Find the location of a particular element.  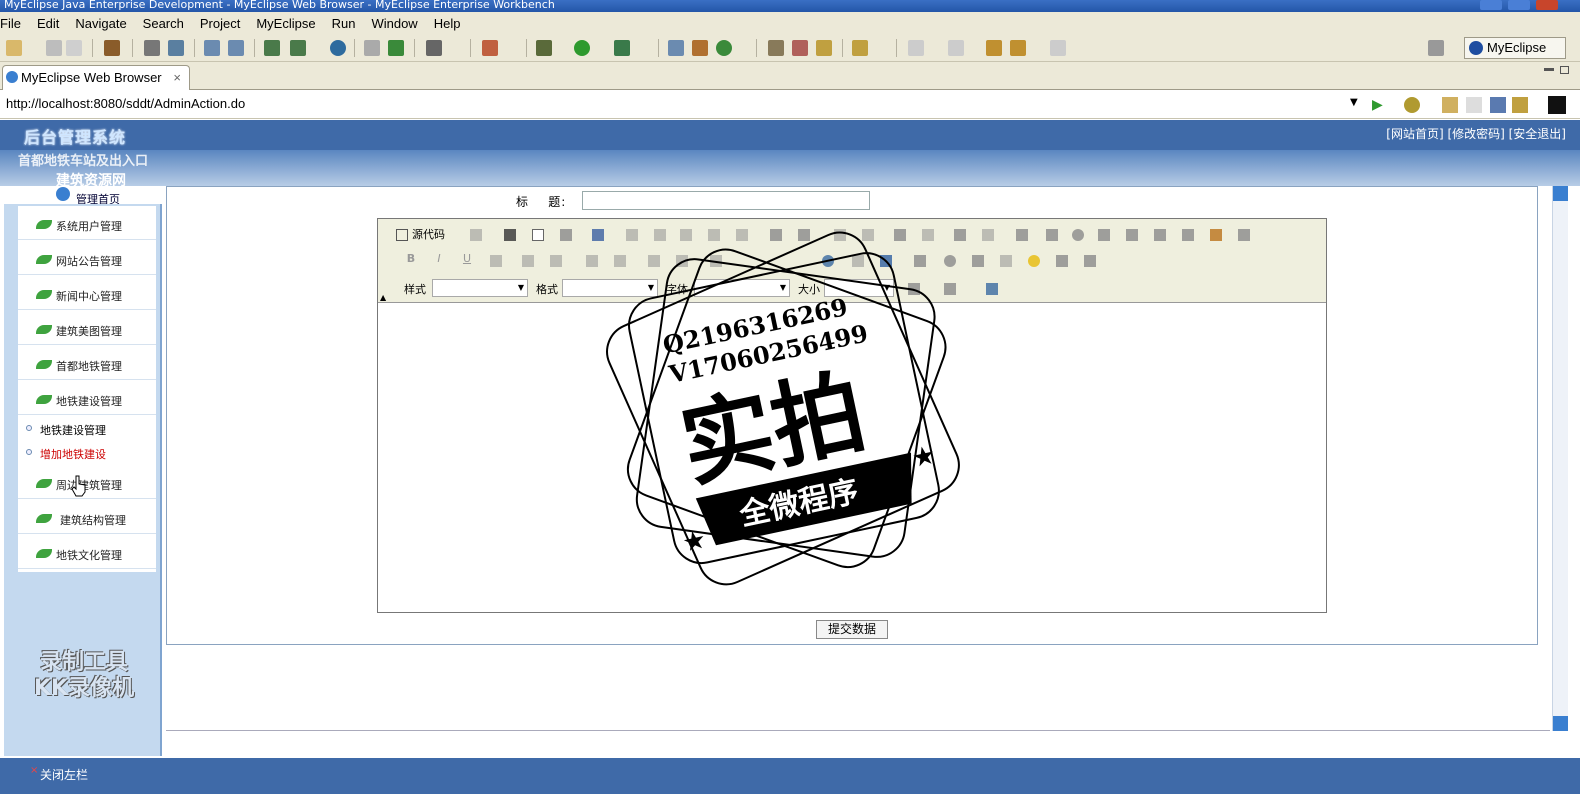

menu-file: File is located at coordinates (14, 23).